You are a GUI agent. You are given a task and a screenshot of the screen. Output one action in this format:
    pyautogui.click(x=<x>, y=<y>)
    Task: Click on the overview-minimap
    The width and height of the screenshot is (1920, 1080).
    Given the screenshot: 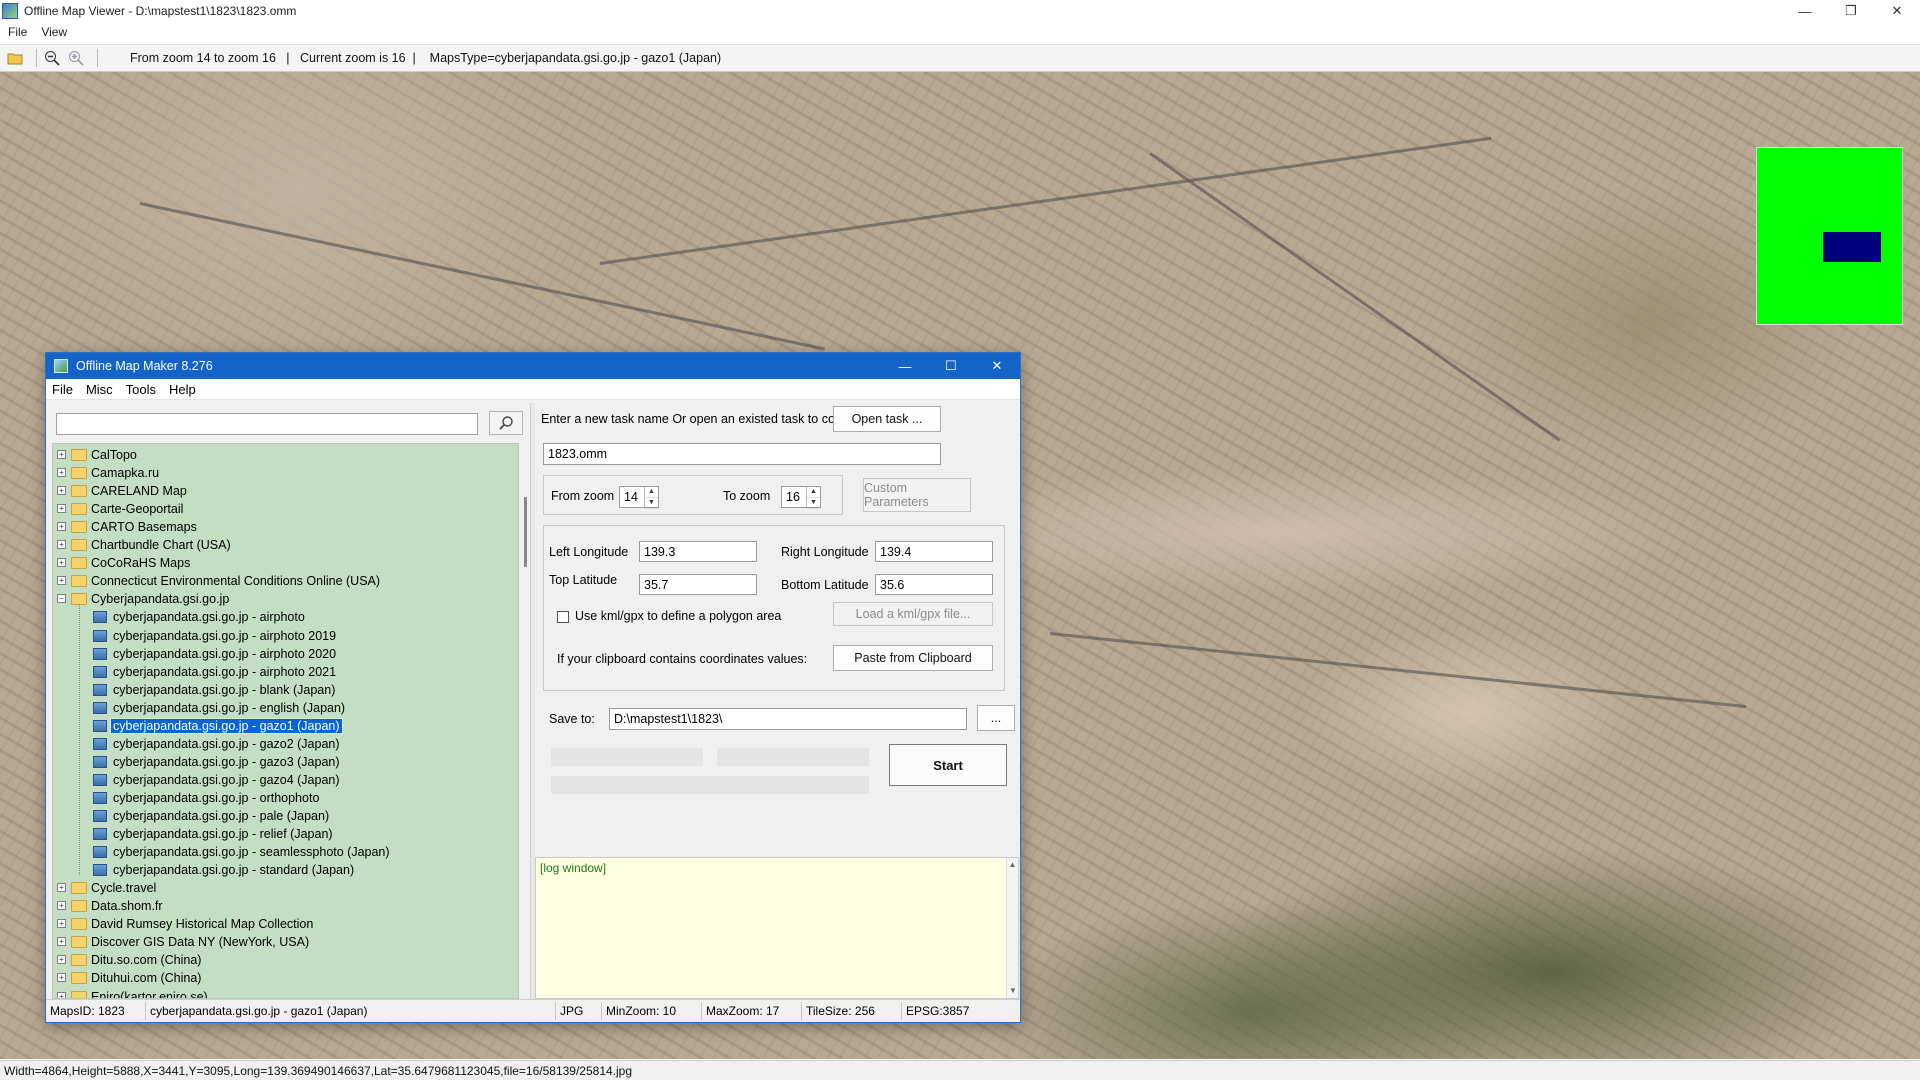 What is the action you would take?
    pyautogui.click(x=1829, y=236)
    